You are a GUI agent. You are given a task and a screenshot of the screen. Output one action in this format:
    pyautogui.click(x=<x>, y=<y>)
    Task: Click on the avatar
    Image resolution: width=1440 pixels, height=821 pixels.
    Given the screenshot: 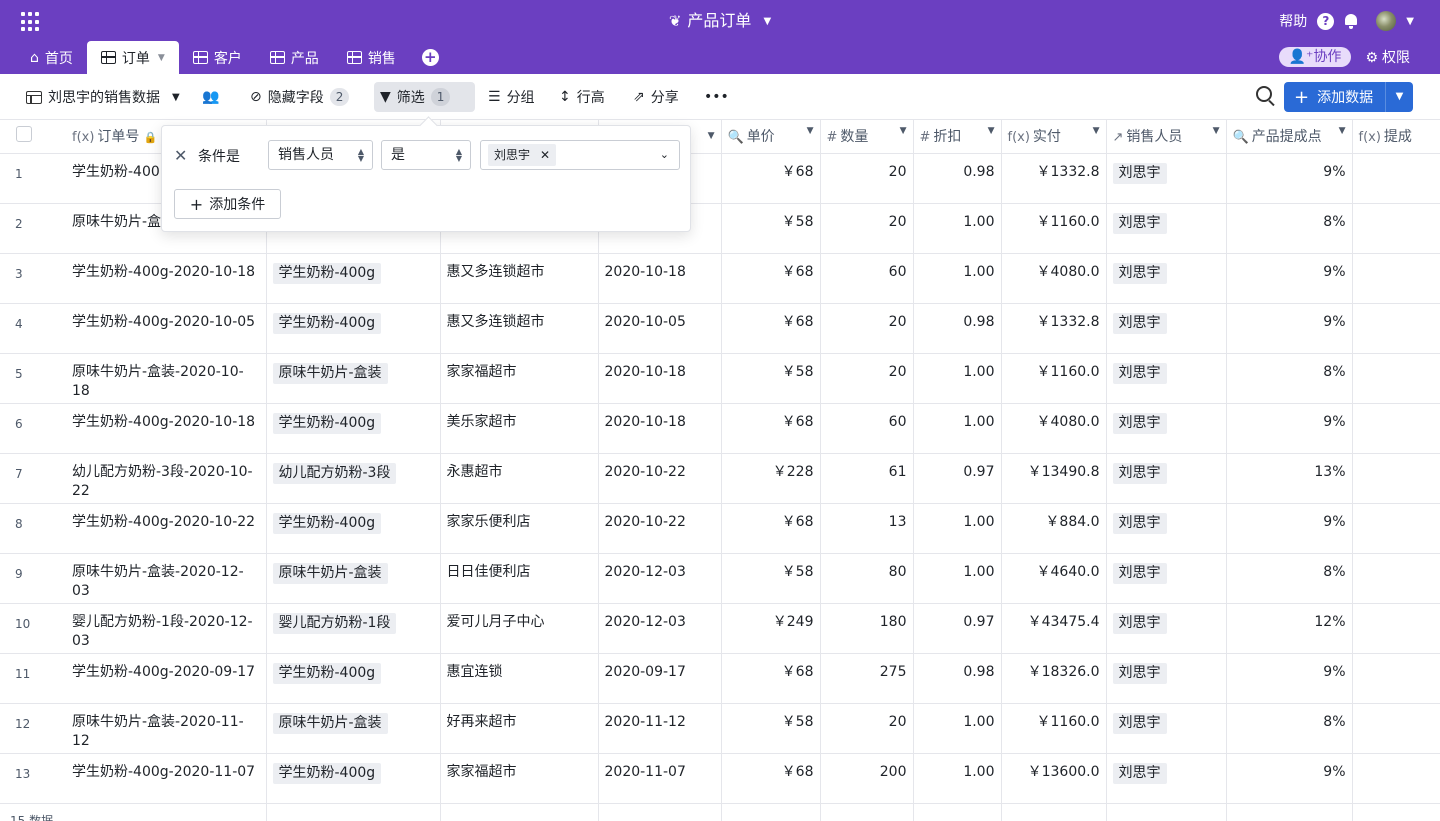 What is the action you would take?
    pyautogui.click(x=1386, y=21)
    